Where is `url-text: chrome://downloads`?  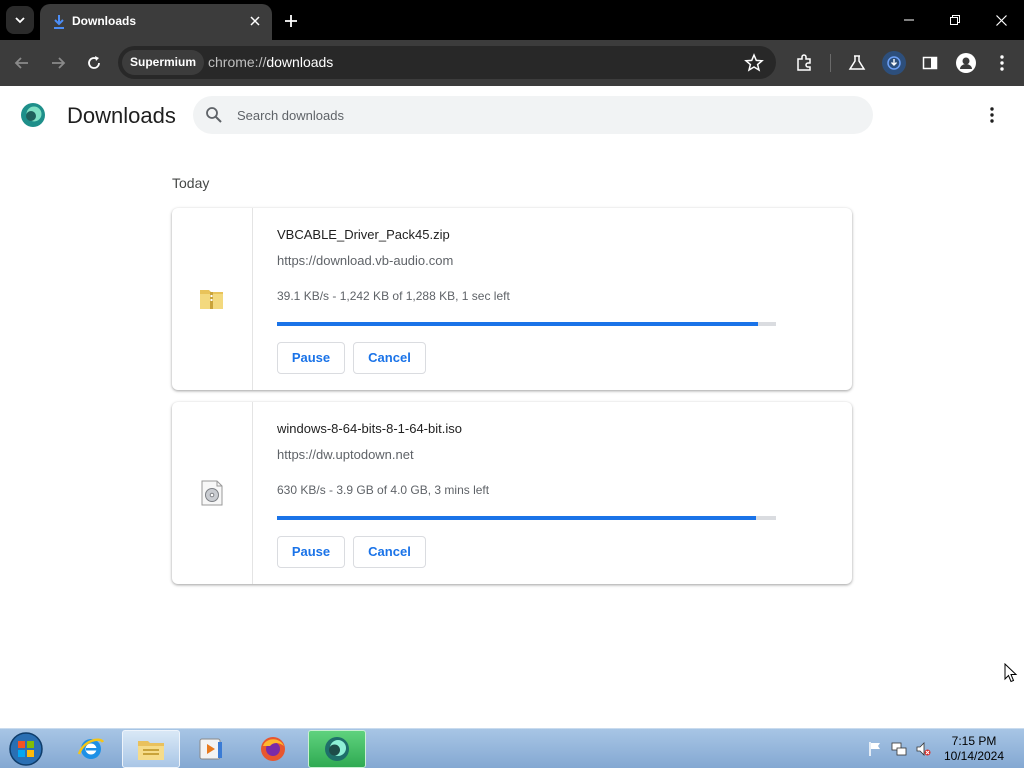
url-text: chrome://downloads is located at coordinates (270, 62).